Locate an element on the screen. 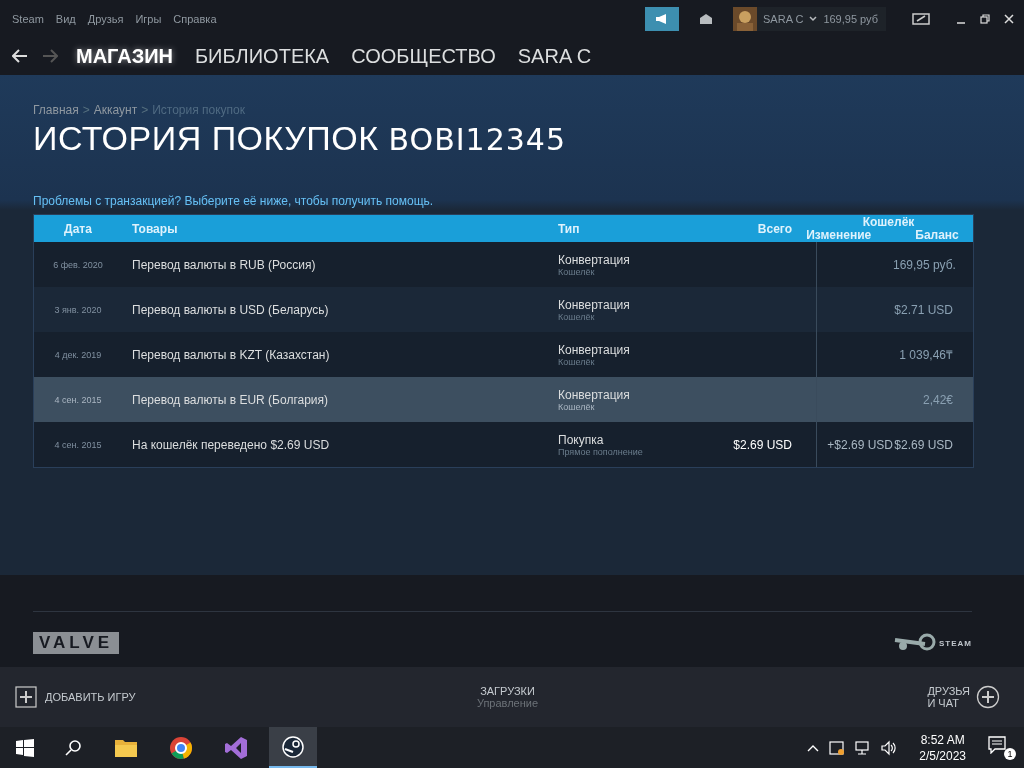 The height and width of the screenshot is (768, 1024). megaphone-icon is located at coordinates (662, 18).